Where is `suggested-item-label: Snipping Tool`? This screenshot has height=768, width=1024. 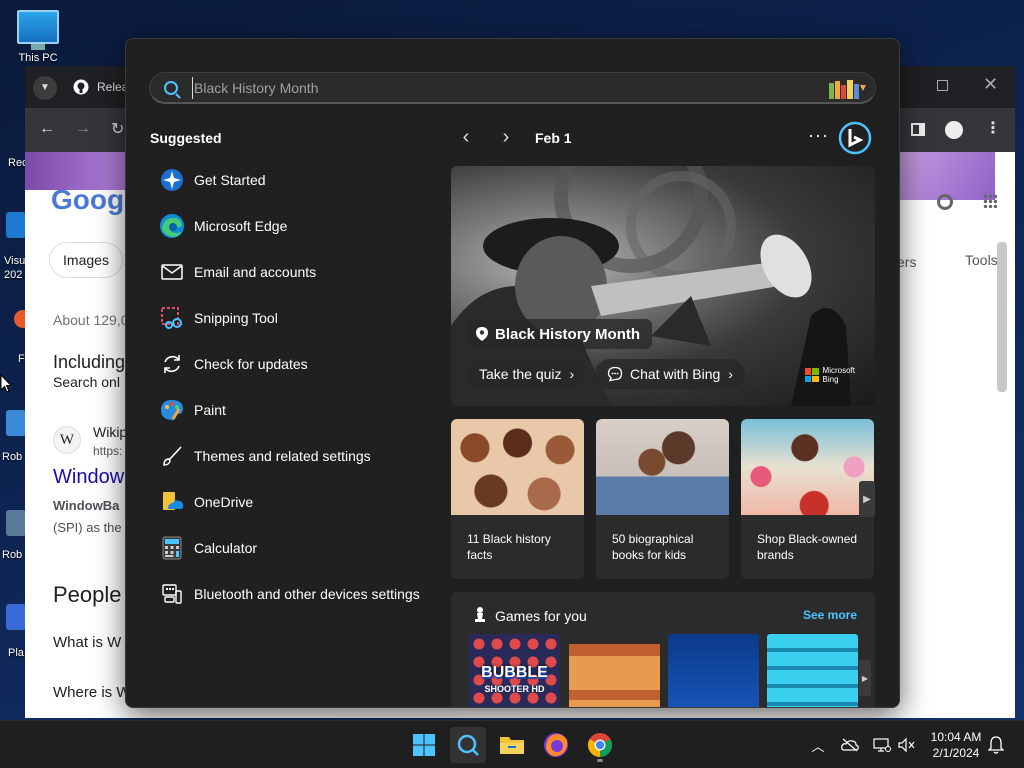
suggested-item-label: Snipping Tool is located at coordinates (236, 318).